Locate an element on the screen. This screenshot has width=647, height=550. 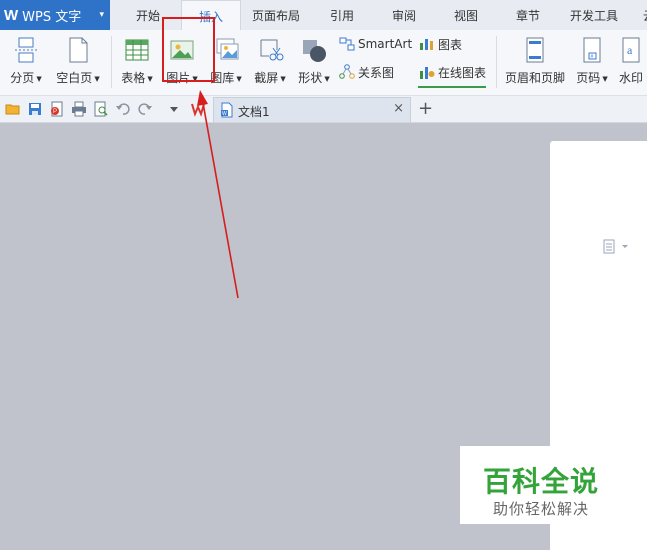
screenshot-button: 截屏 ▼ is located at coordinates (270, 62).